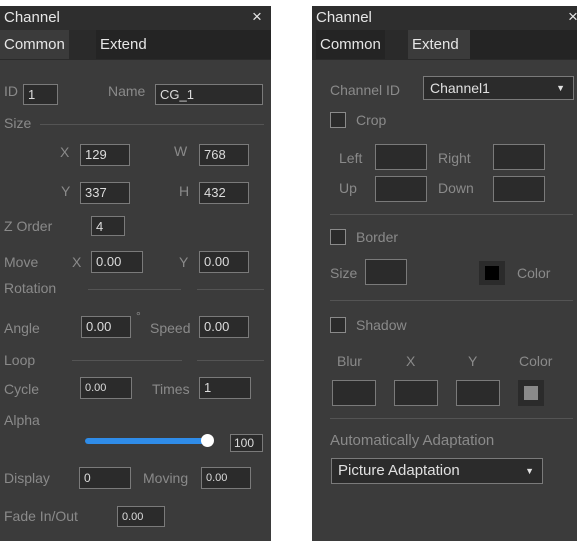 This screenshot has width=577, height=541. What do you see at coordinates (22, 328) in the screenshot?
I see `angle-label: Angle` at bounding box center [22, 328].